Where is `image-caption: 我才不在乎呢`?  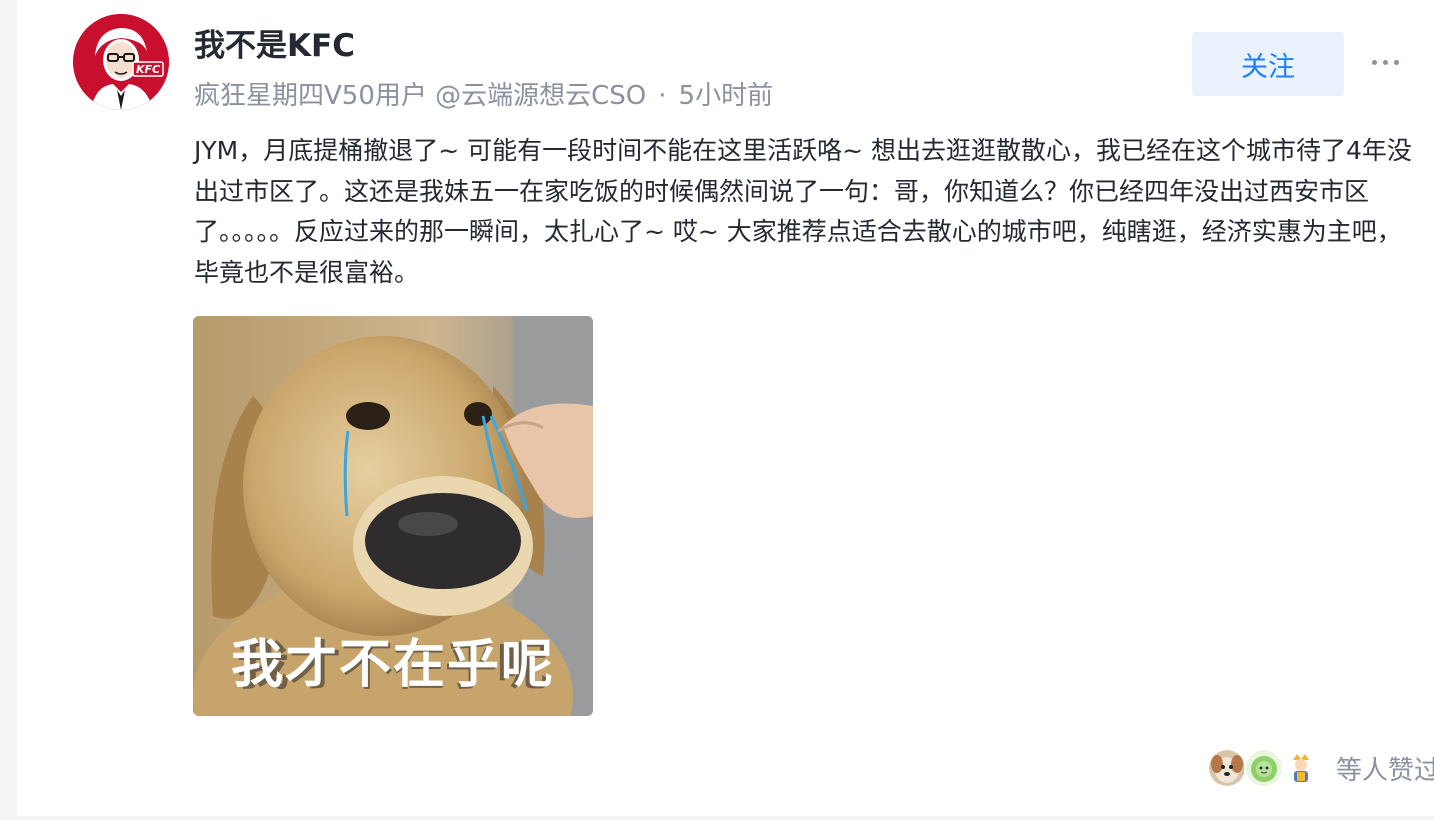
image-caption: 我才不在乎呢 is located at coordinates (392, 665).